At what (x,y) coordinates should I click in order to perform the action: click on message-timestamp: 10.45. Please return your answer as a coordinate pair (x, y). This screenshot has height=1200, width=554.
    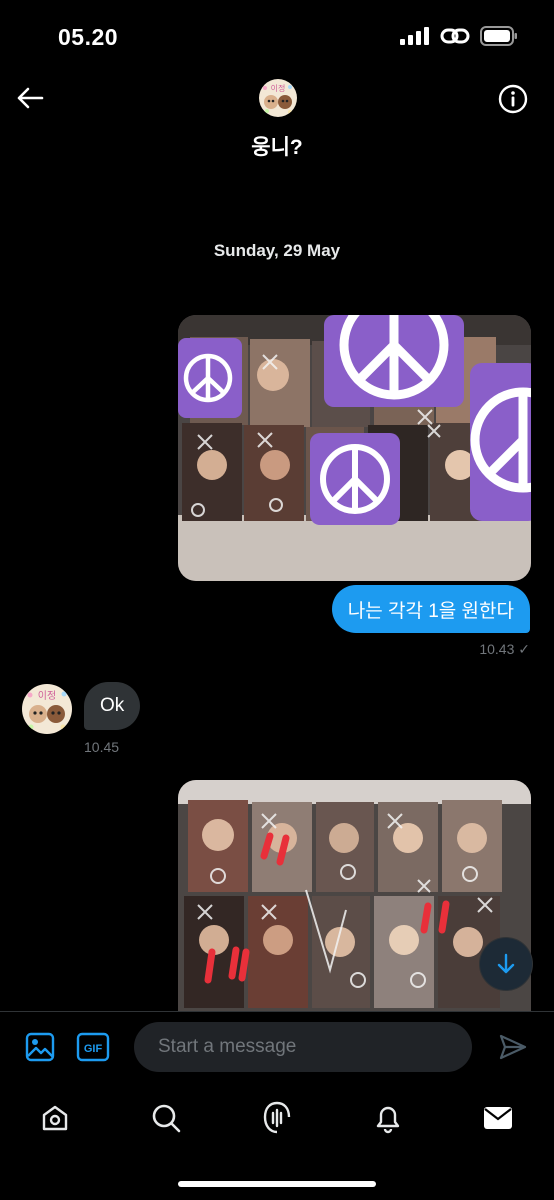
    Looking at the image, I should click on (102, 747).